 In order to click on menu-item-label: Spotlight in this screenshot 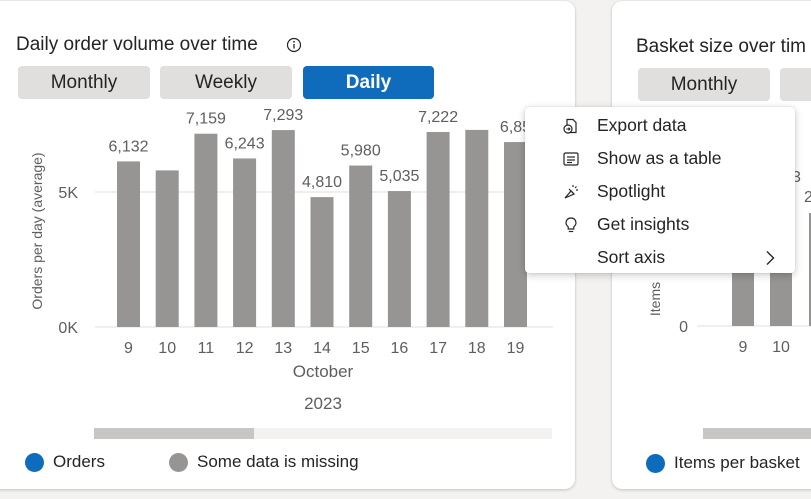, I will do `click(631, 191)`.